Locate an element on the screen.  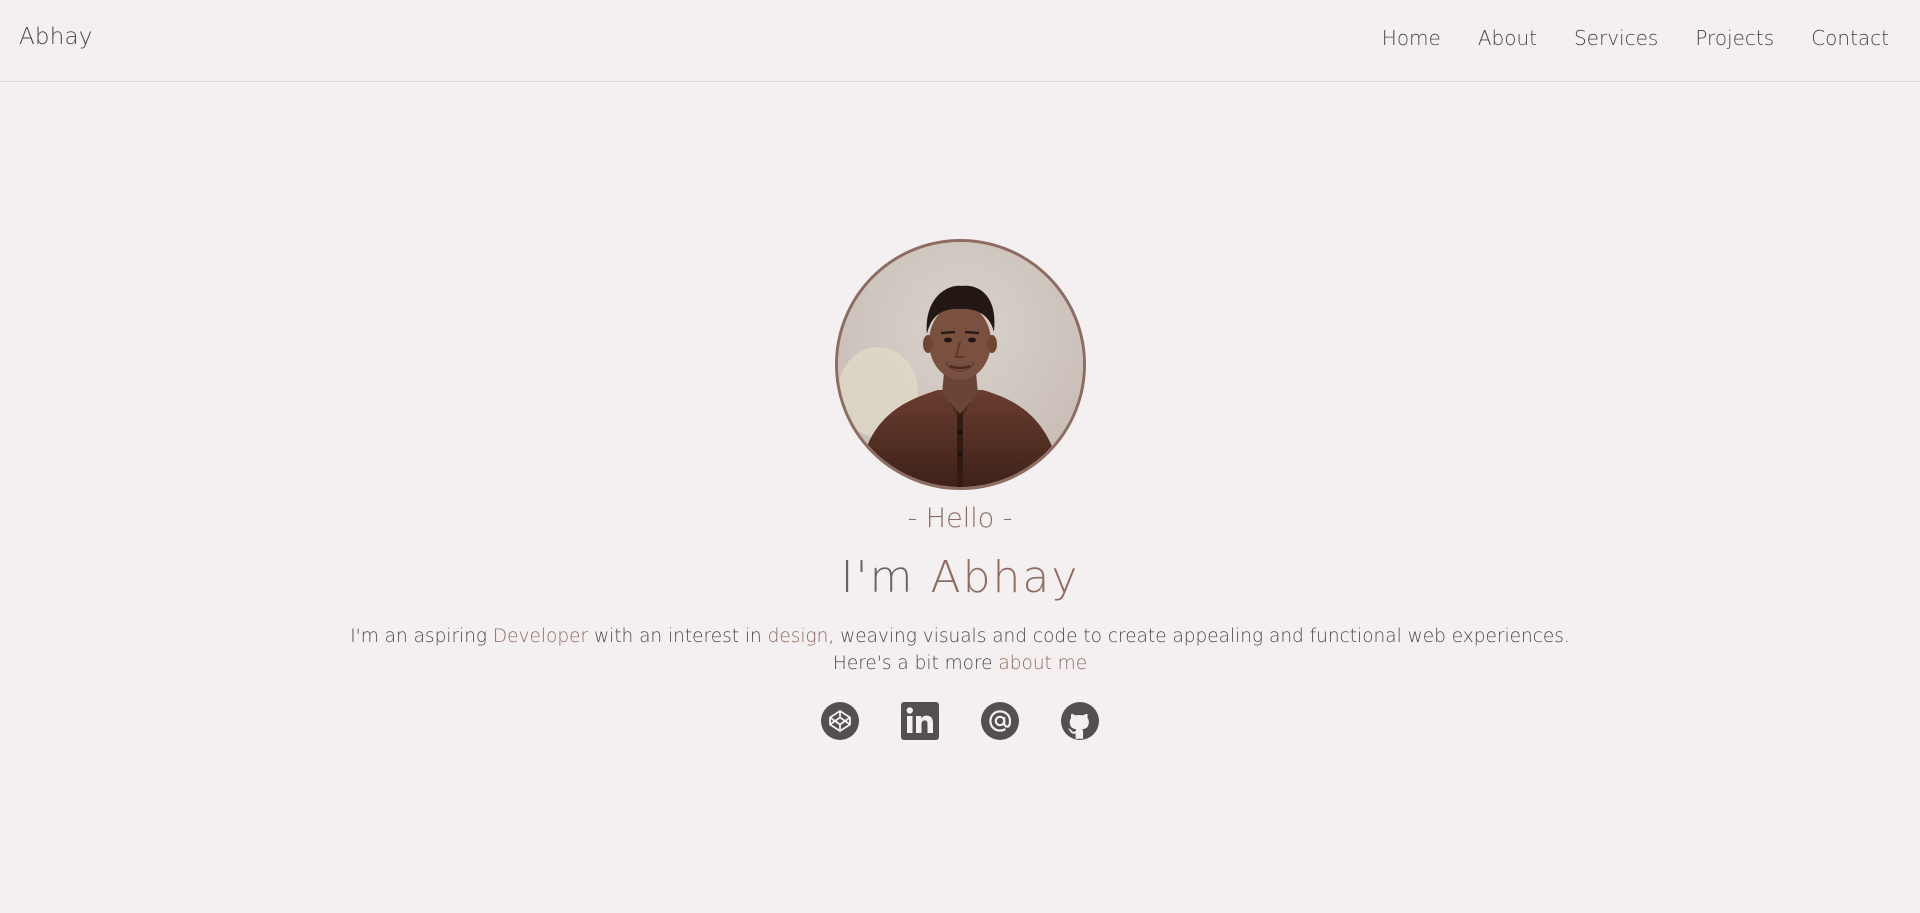
bio-text-2: with an interest in is located at coordinates (678, 636).